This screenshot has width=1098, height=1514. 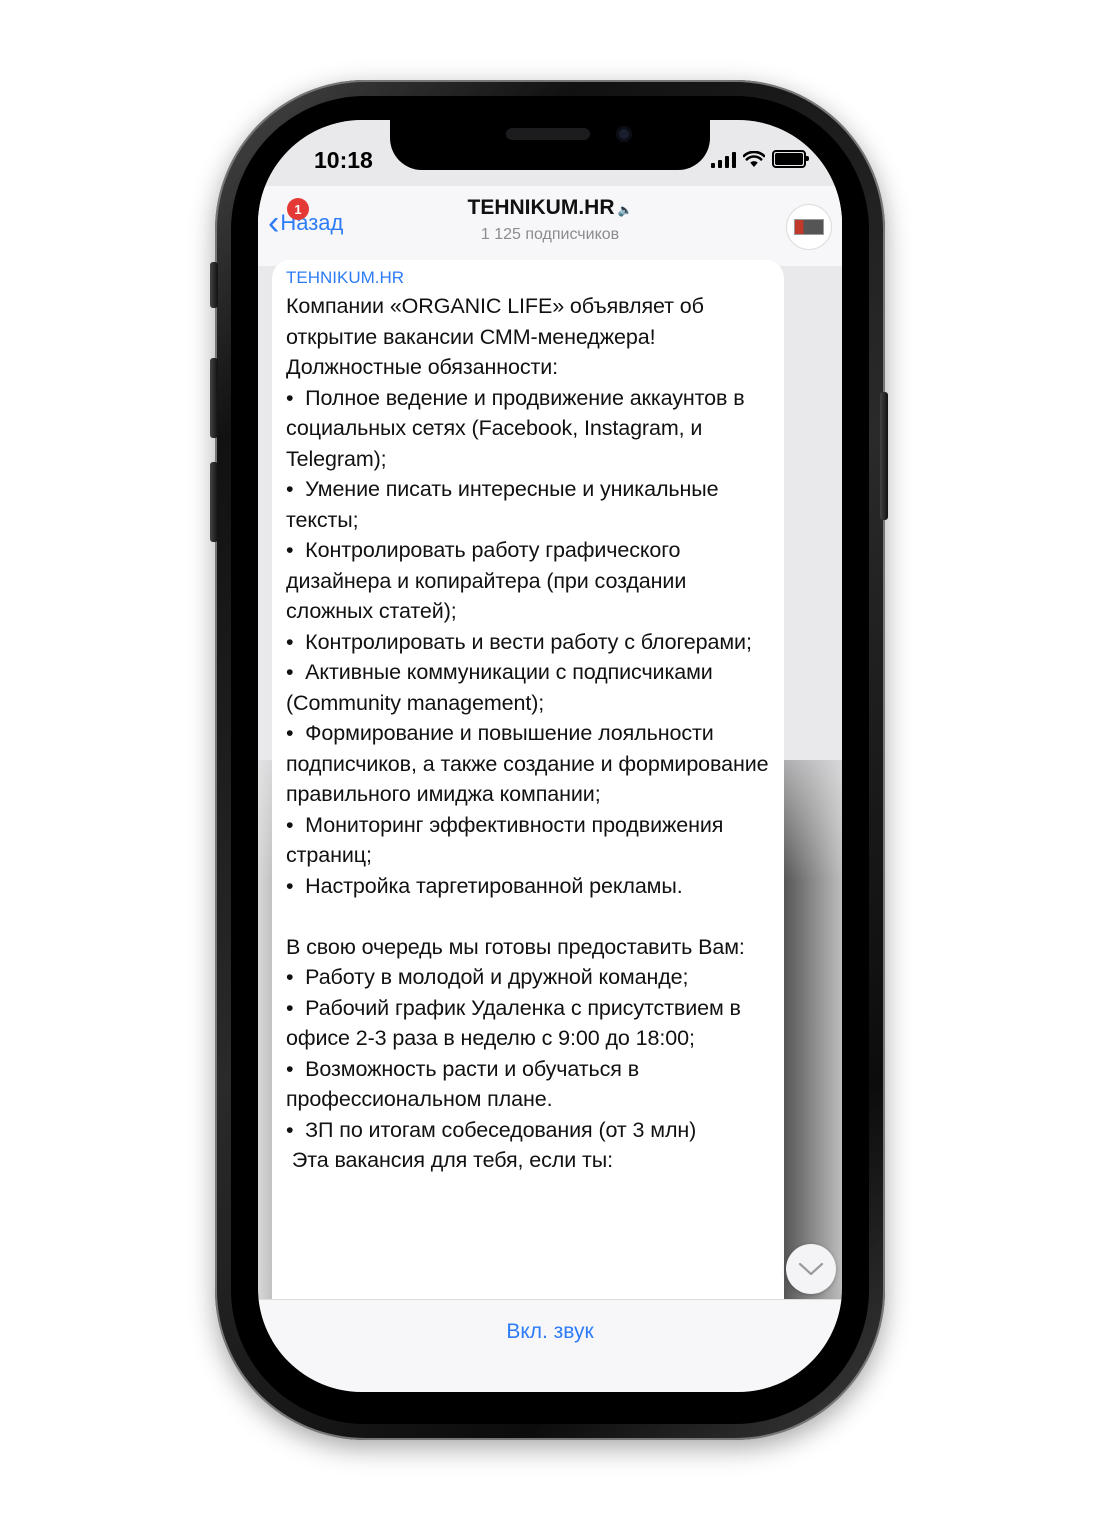 What do you see at coordinates (343, 160) in the screenshot?
I see `status-time: 10:18` at bounding box center [343, 160].